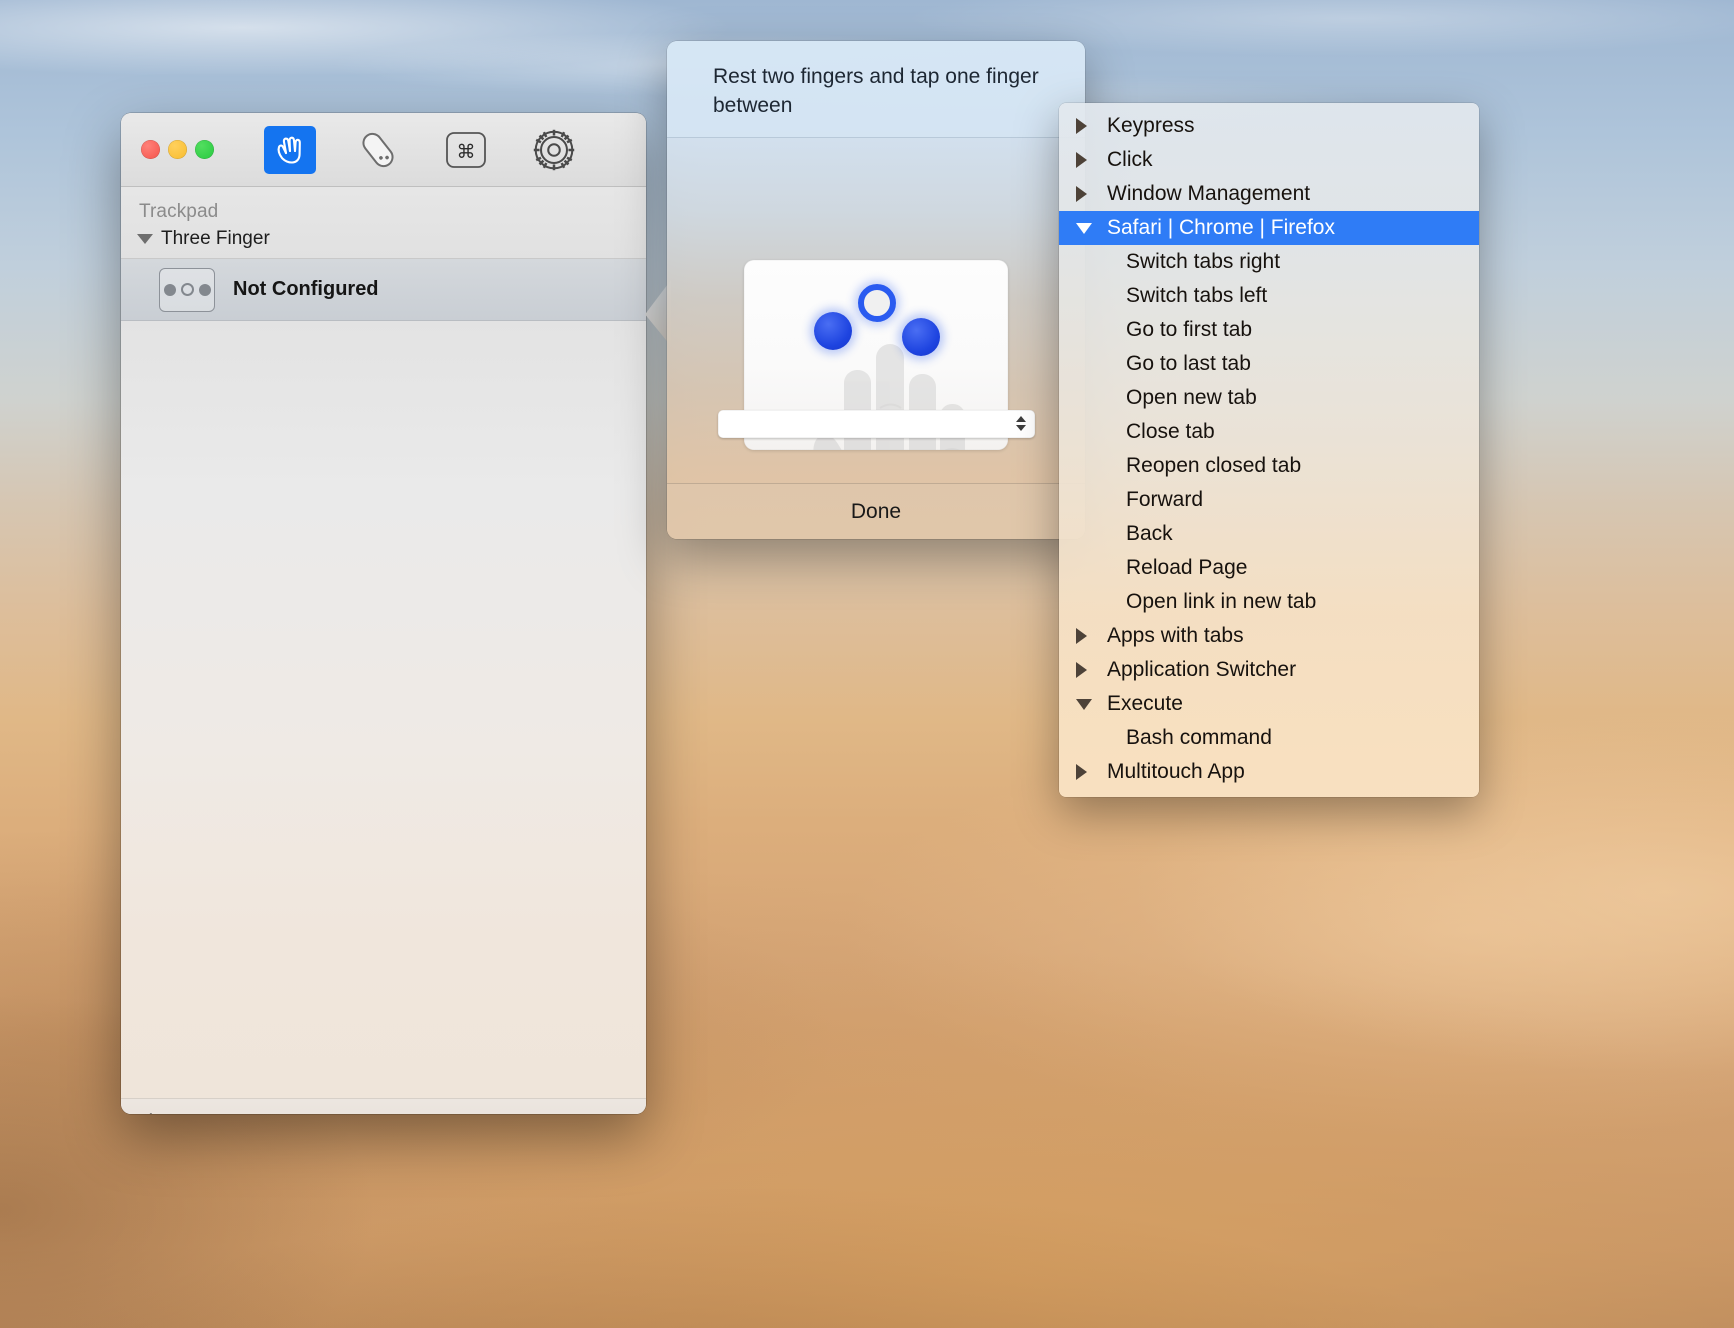 The height and width of the screenshot is (1328, 1734). I want to click on sidebar-header: Trackpad Three Finger, so click(383, 223).